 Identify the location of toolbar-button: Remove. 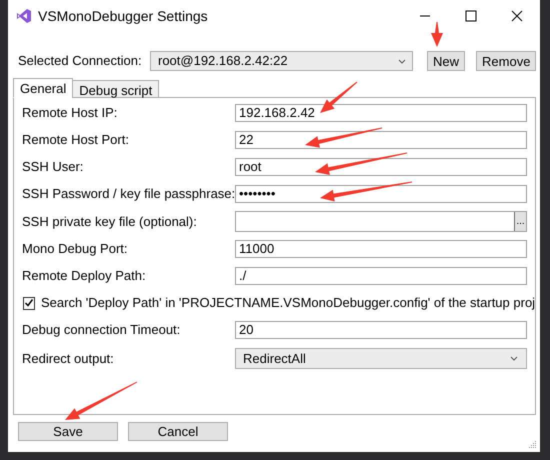
(506, 61).